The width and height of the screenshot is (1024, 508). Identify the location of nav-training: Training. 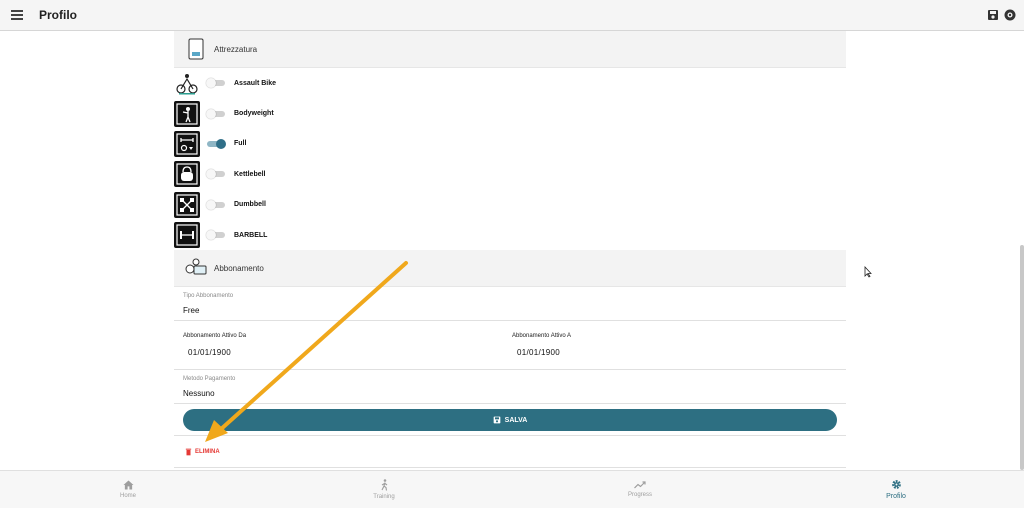
(384, 489).